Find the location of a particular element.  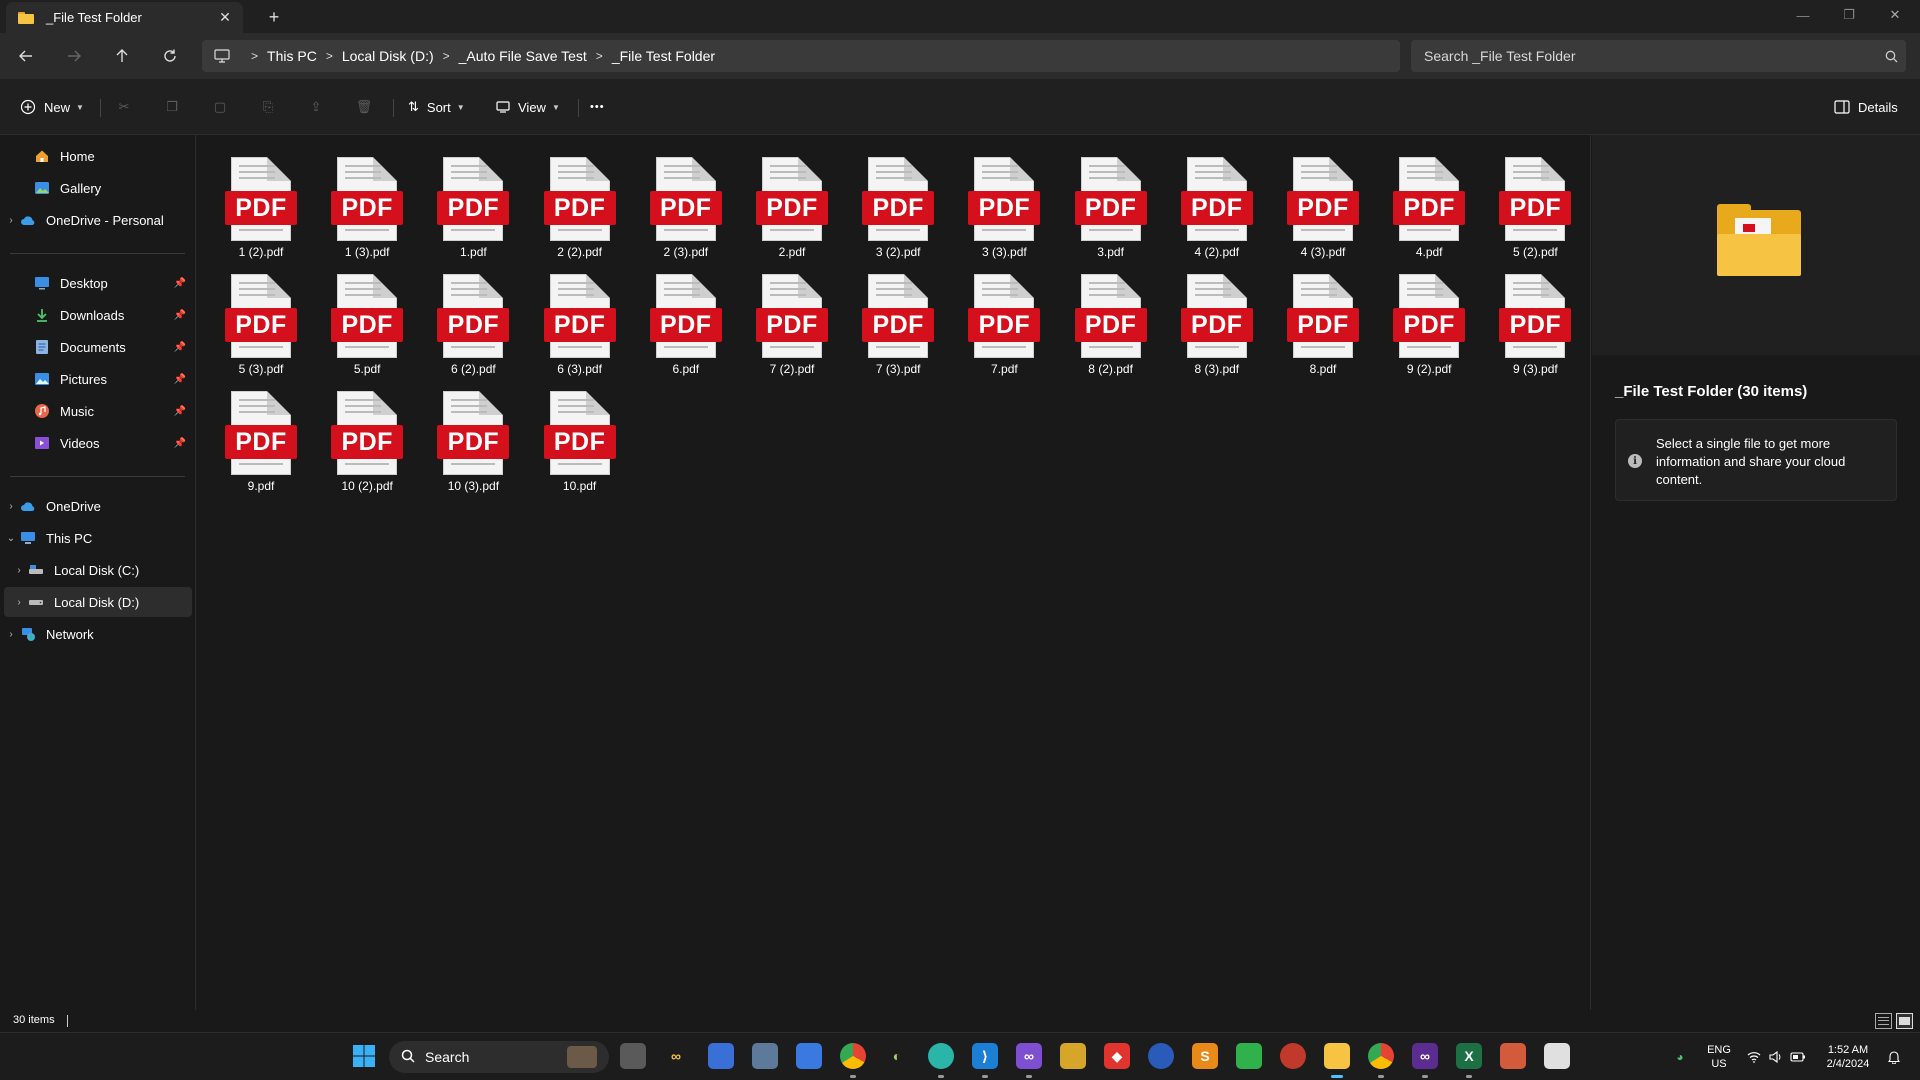

file-item: PDF 6 (3).pdf is located at coordinates (580, 319).